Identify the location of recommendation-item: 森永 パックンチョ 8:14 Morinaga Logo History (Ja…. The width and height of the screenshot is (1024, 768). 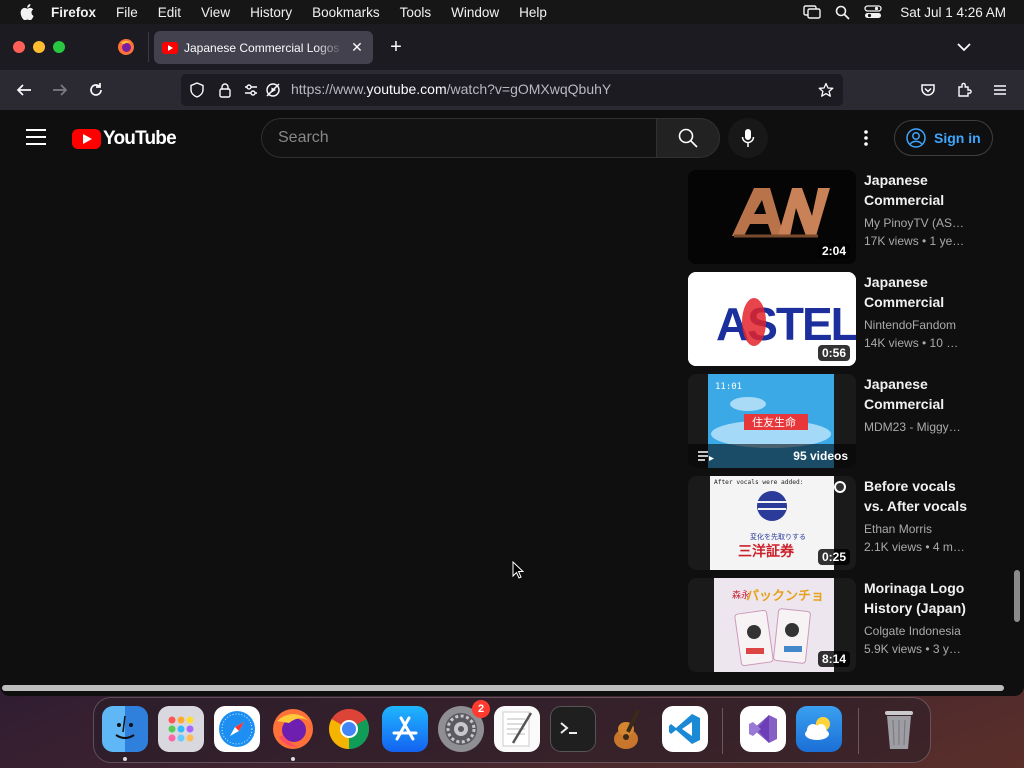
(838, 625).